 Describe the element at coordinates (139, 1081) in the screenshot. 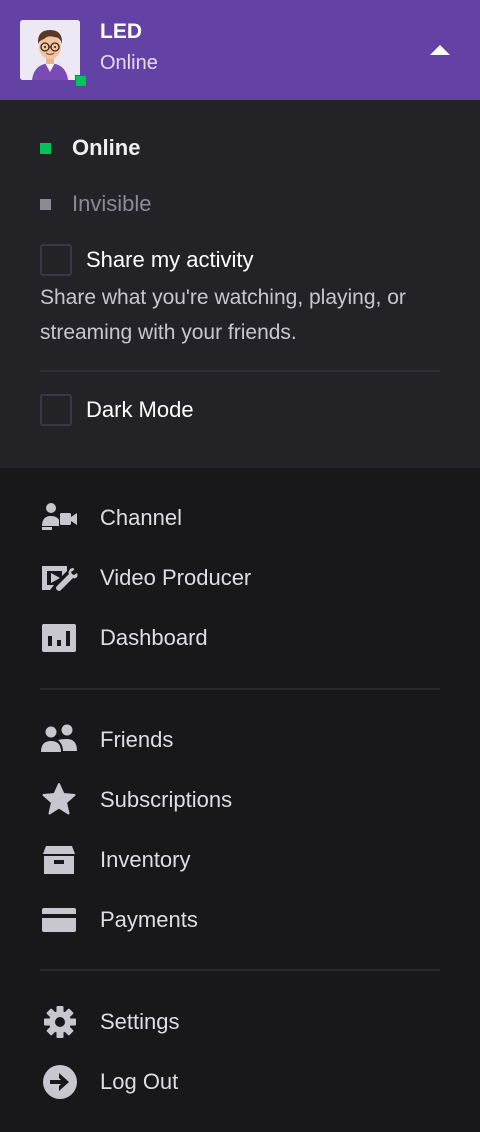

I see `menu-item-label: Log Out` at that location.